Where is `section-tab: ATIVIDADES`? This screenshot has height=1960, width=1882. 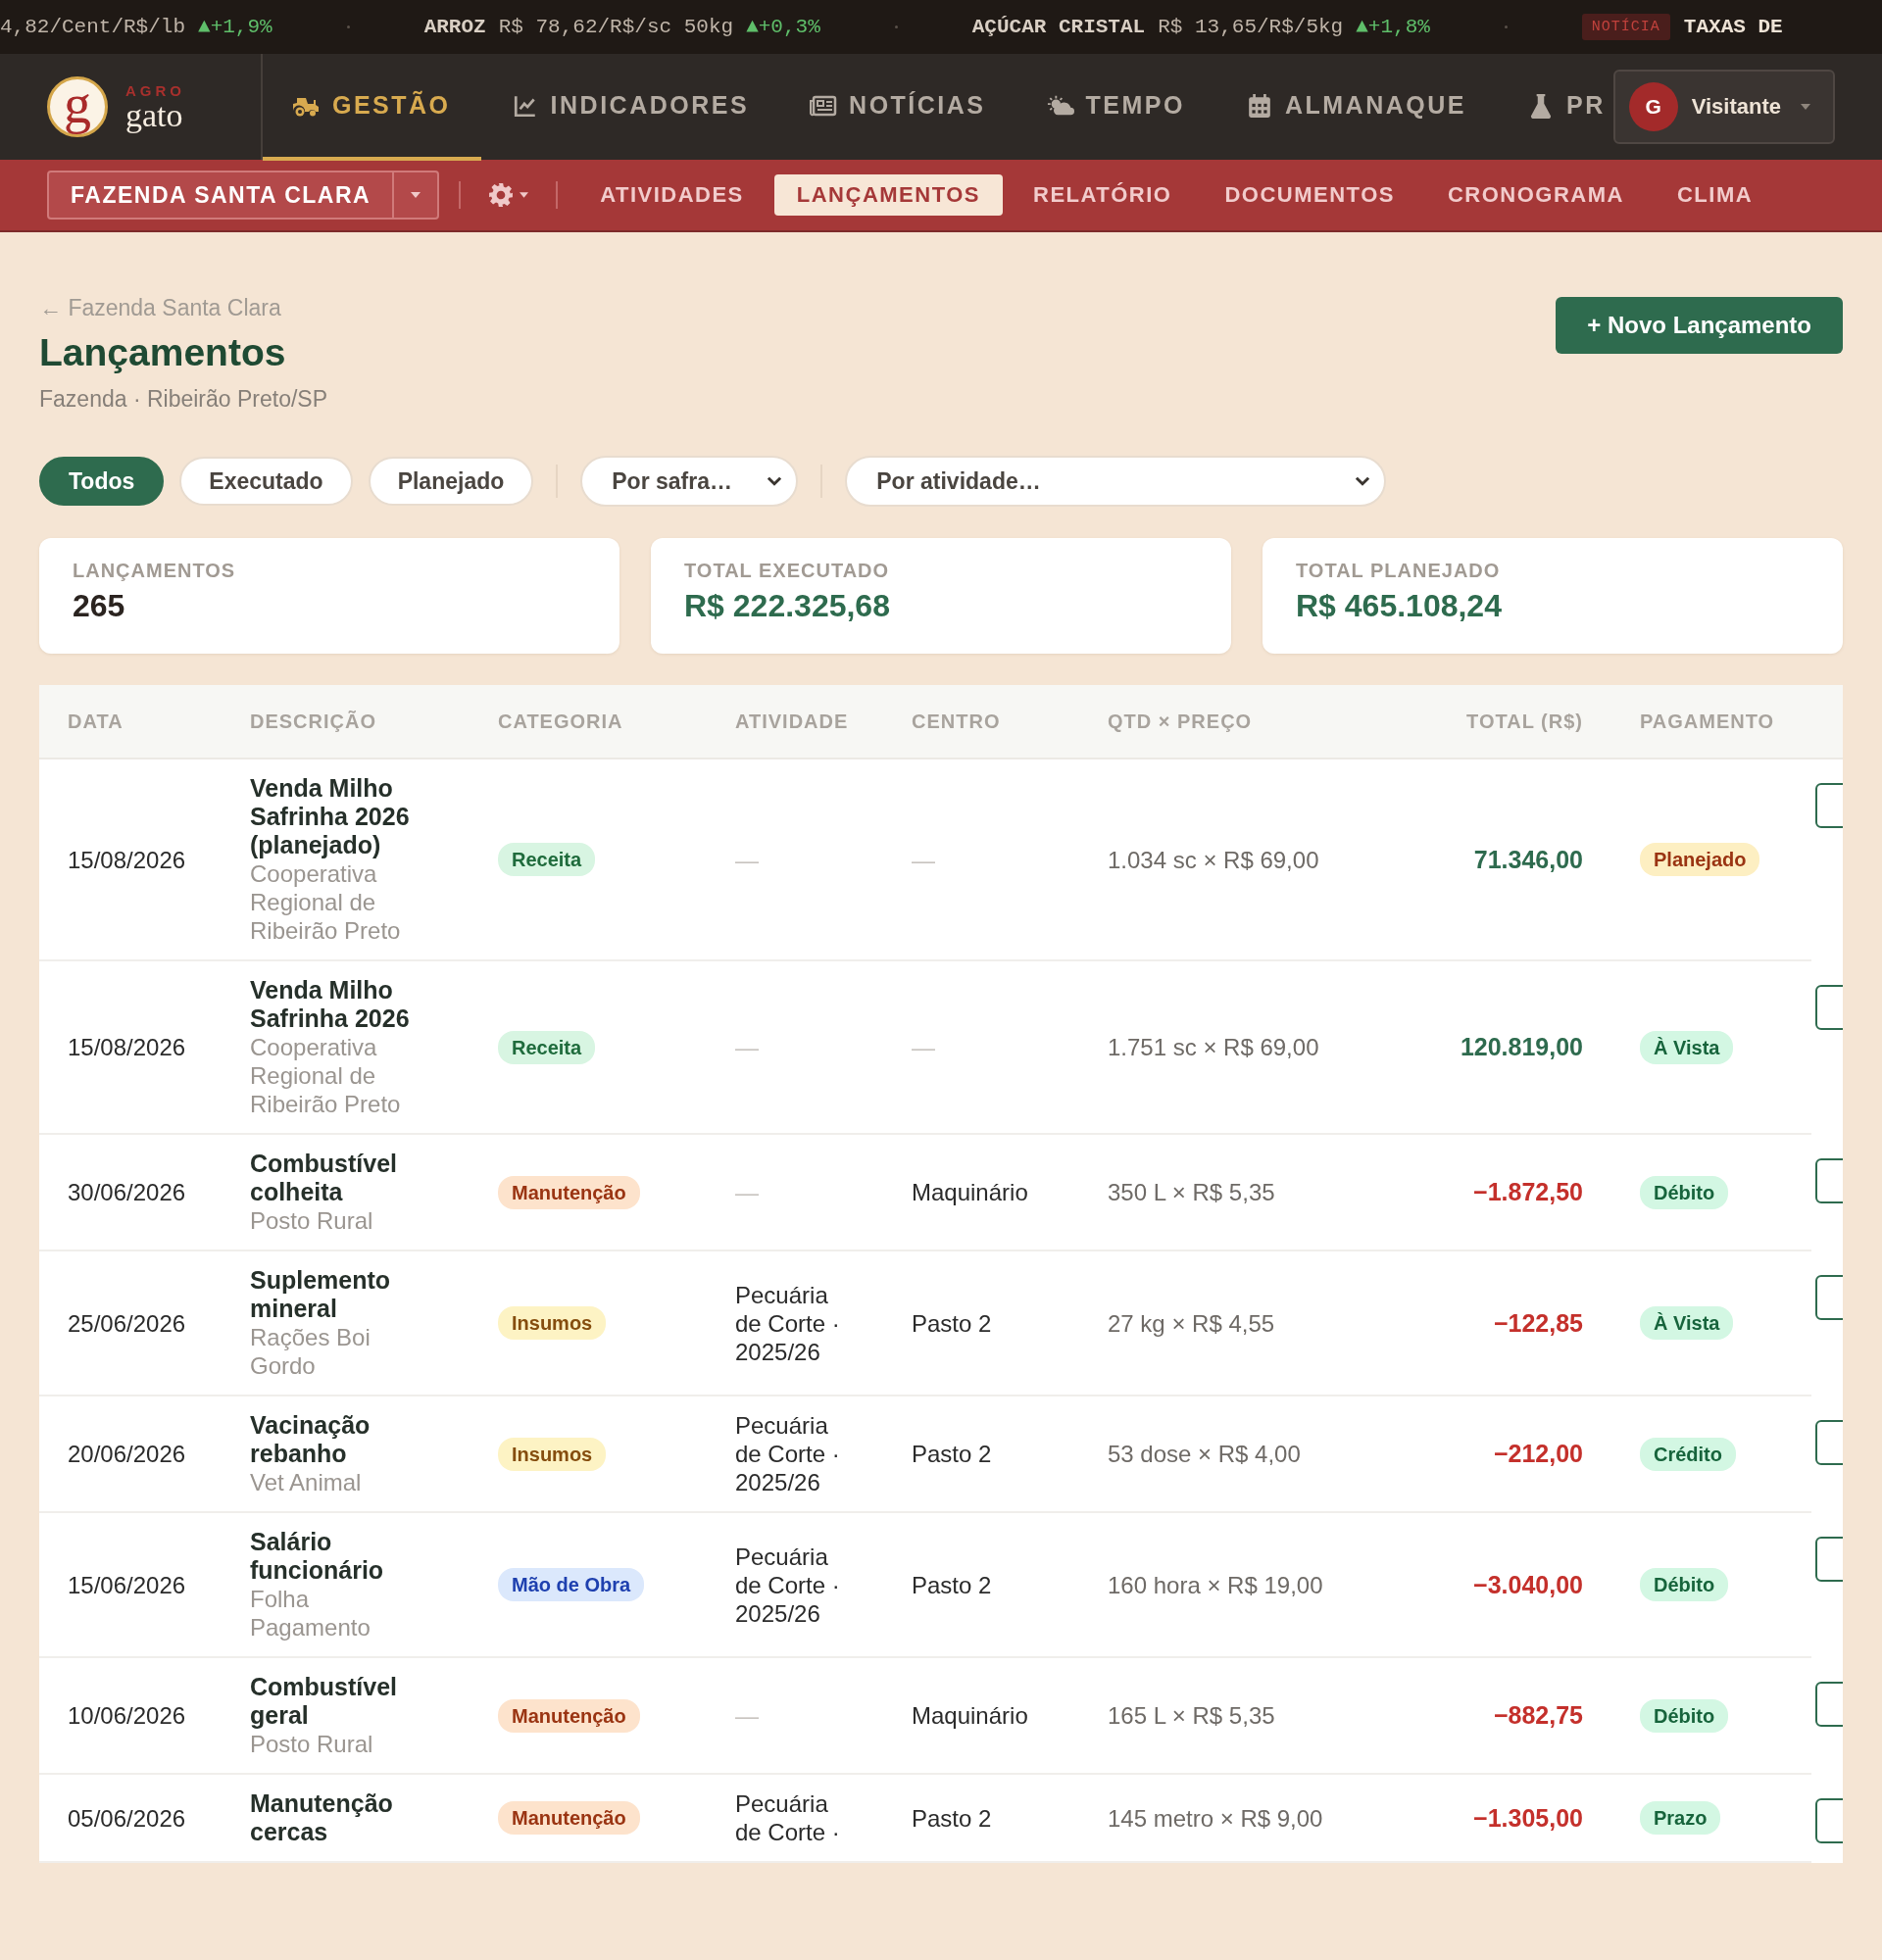 section-tab: ATIVIDADES is located at coordinates (672, 195).